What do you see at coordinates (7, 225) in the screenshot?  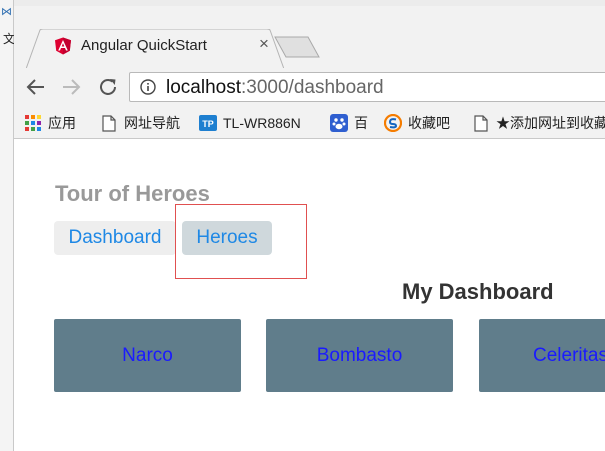 I see `background-window-edge: ⋈ 文` at bounding box center [7, 225].